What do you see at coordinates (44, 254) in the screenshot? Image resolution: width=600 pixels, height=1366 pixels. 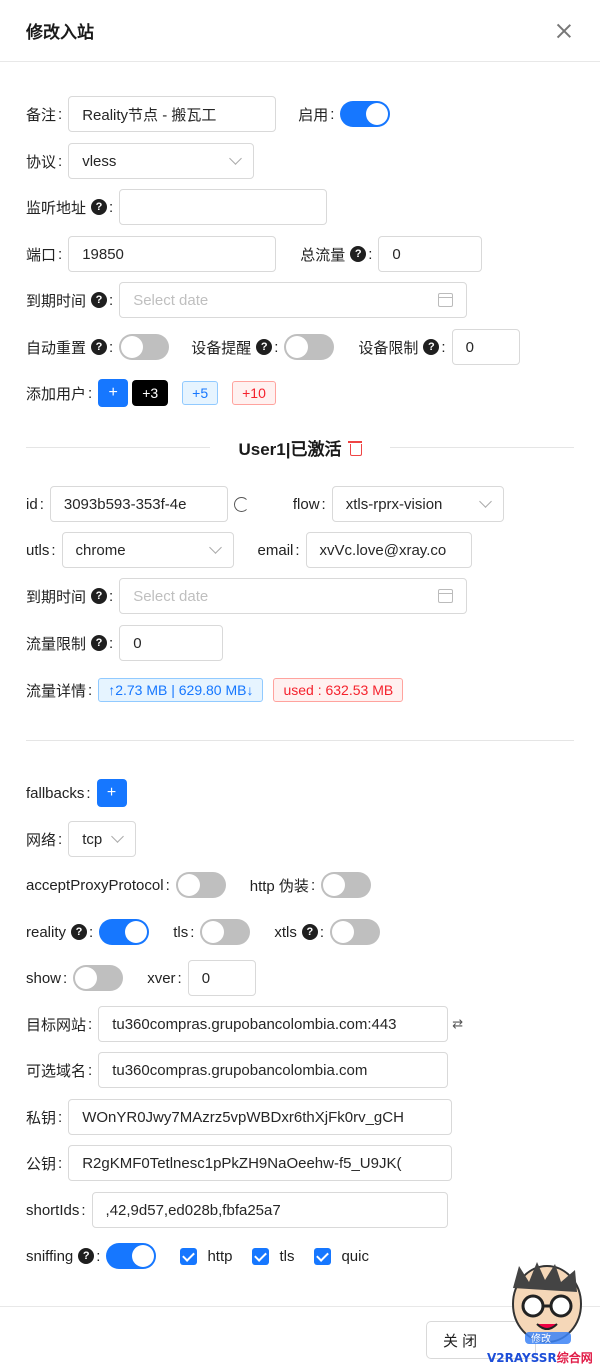 I see `port-label: 端口:` at bounding box center [44, 254].